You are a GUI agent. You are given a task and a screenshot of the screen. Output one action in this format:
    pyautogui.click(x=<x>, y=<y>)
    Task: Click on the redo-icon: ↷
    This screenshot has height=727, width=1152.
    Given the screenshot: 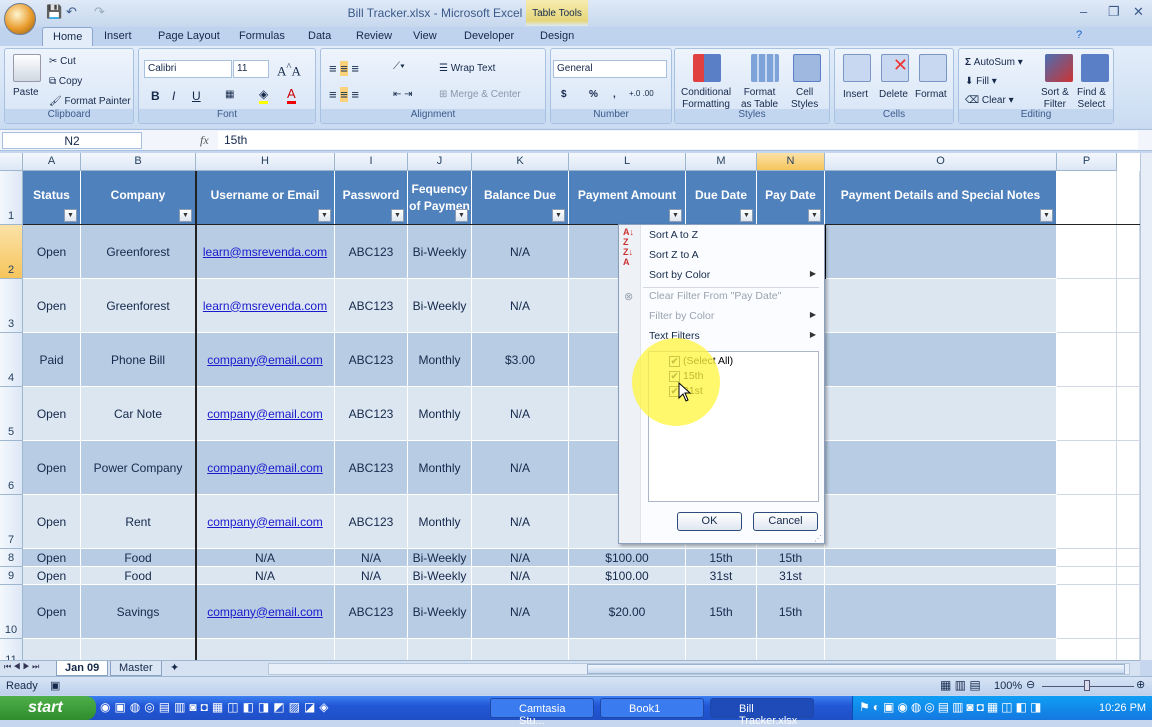 What is the action you would take?
    pyautogui.click(x=99, y=12)
    